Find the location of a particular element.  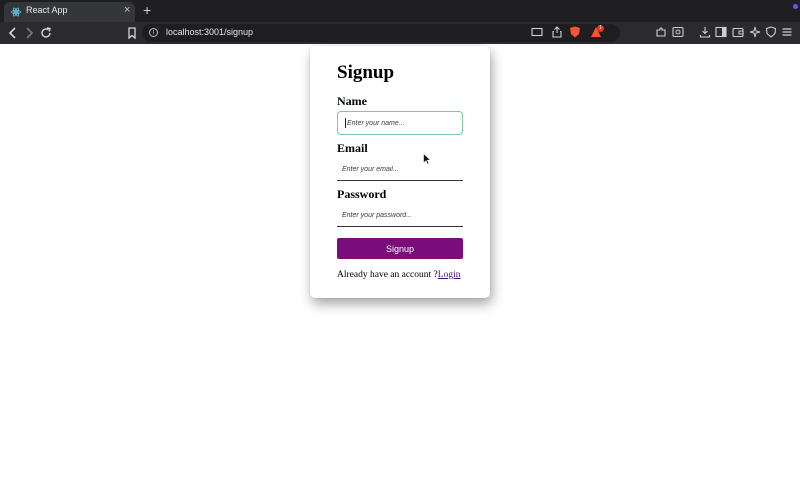

email-field is located at coordinates (400, 170).